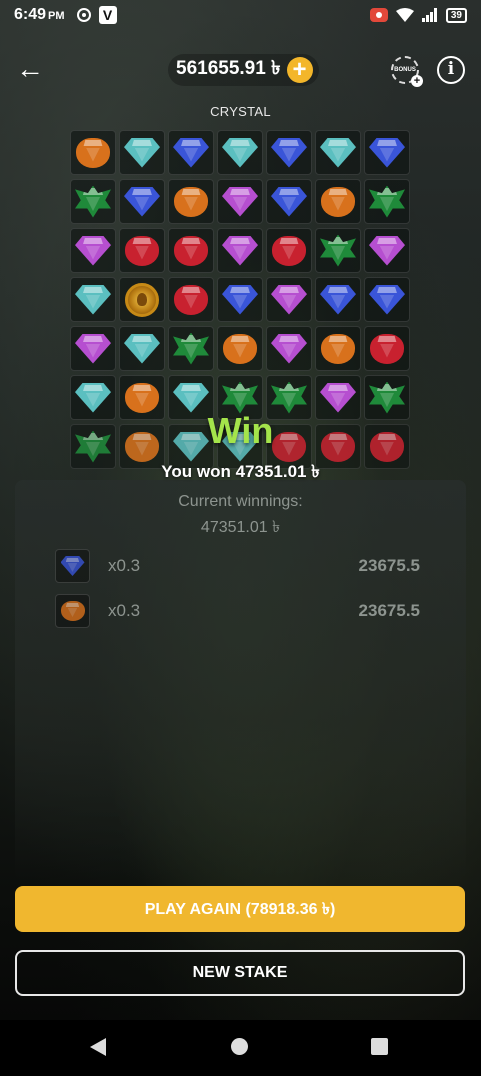 This screenshot has height=1076, width=481. I want to click on play-again-button: PLAY AGAIN (78918.36 ৳), so click(240, 909).